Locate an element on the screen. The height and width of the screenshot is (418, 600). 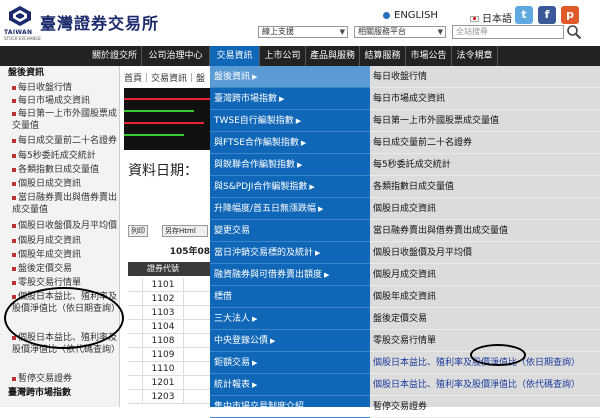
sidebar-item: 每日市場成交資訊 is located at coordinates (65, 101).